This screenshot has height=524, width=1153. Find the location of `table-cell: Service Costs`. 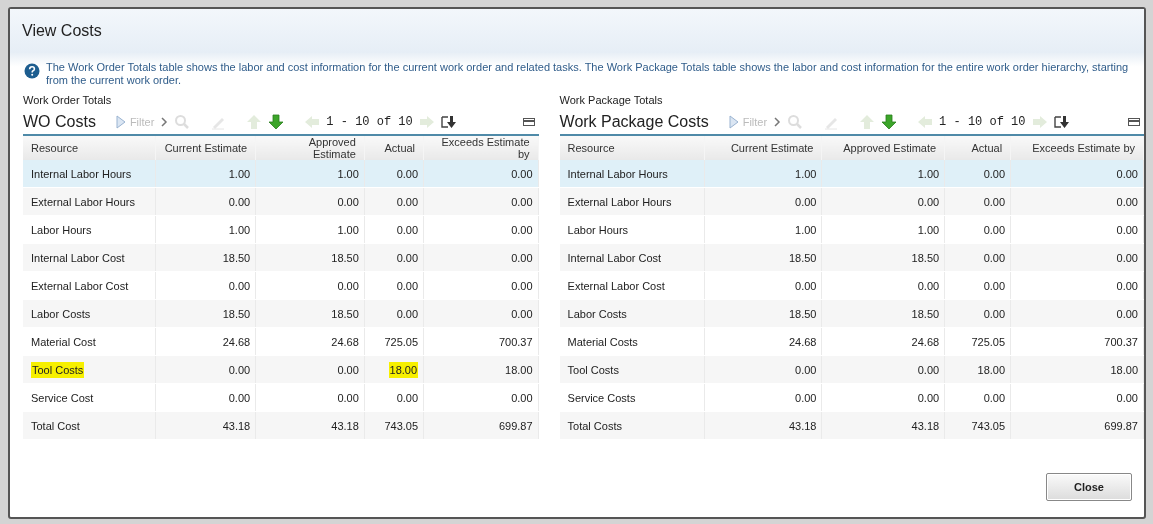

table-cell: Service Costs is located at coordinates (601, 397).